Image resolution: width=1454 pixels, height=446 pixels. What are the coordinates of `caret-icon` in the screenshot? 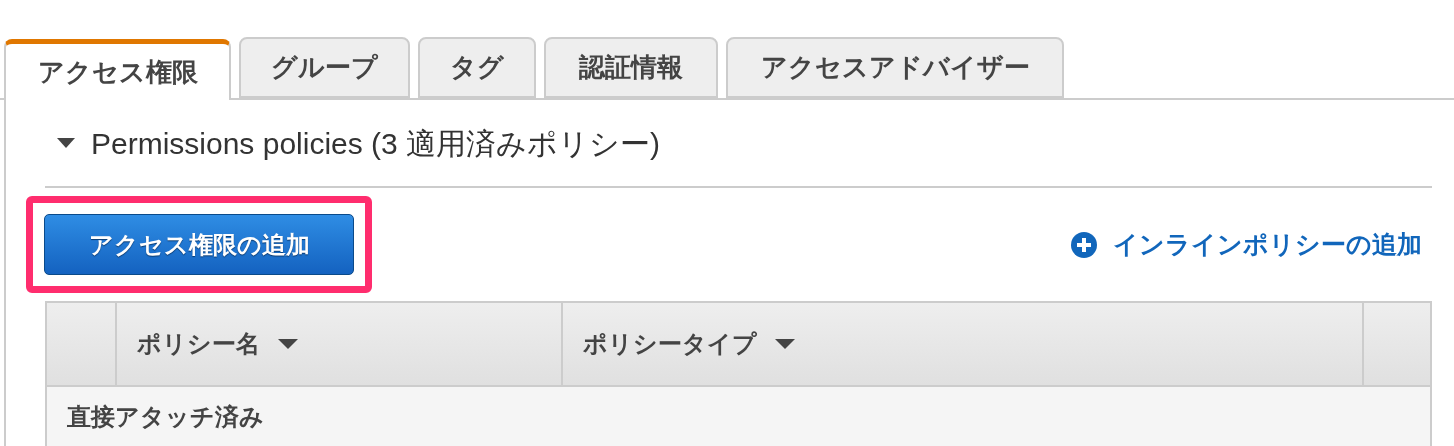 It's located at (66, 143).